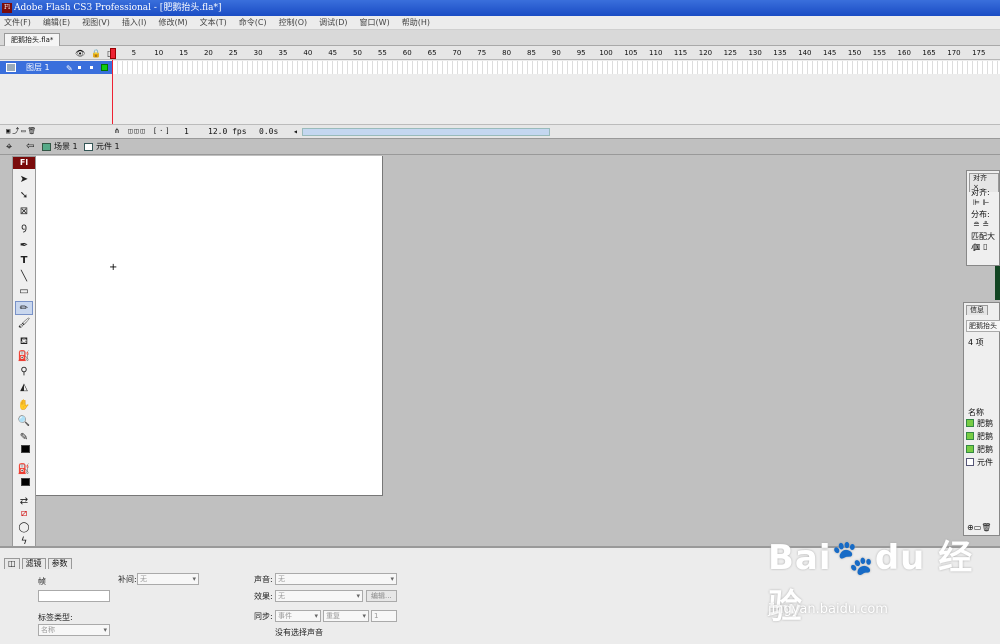 This screenshot has width=1000, height=644. I want to click on outline-color-square, so click(104, 67).